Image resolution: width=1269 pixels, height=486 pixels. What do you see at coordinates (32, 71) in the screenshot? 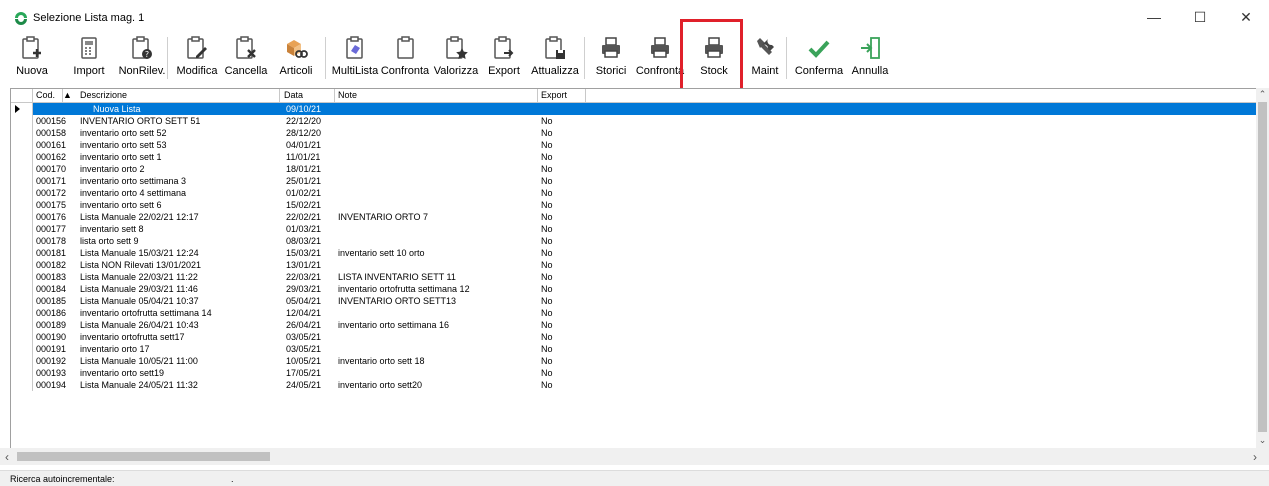
I see `nuova-label: Nuova` at bounding box center [32, 71].